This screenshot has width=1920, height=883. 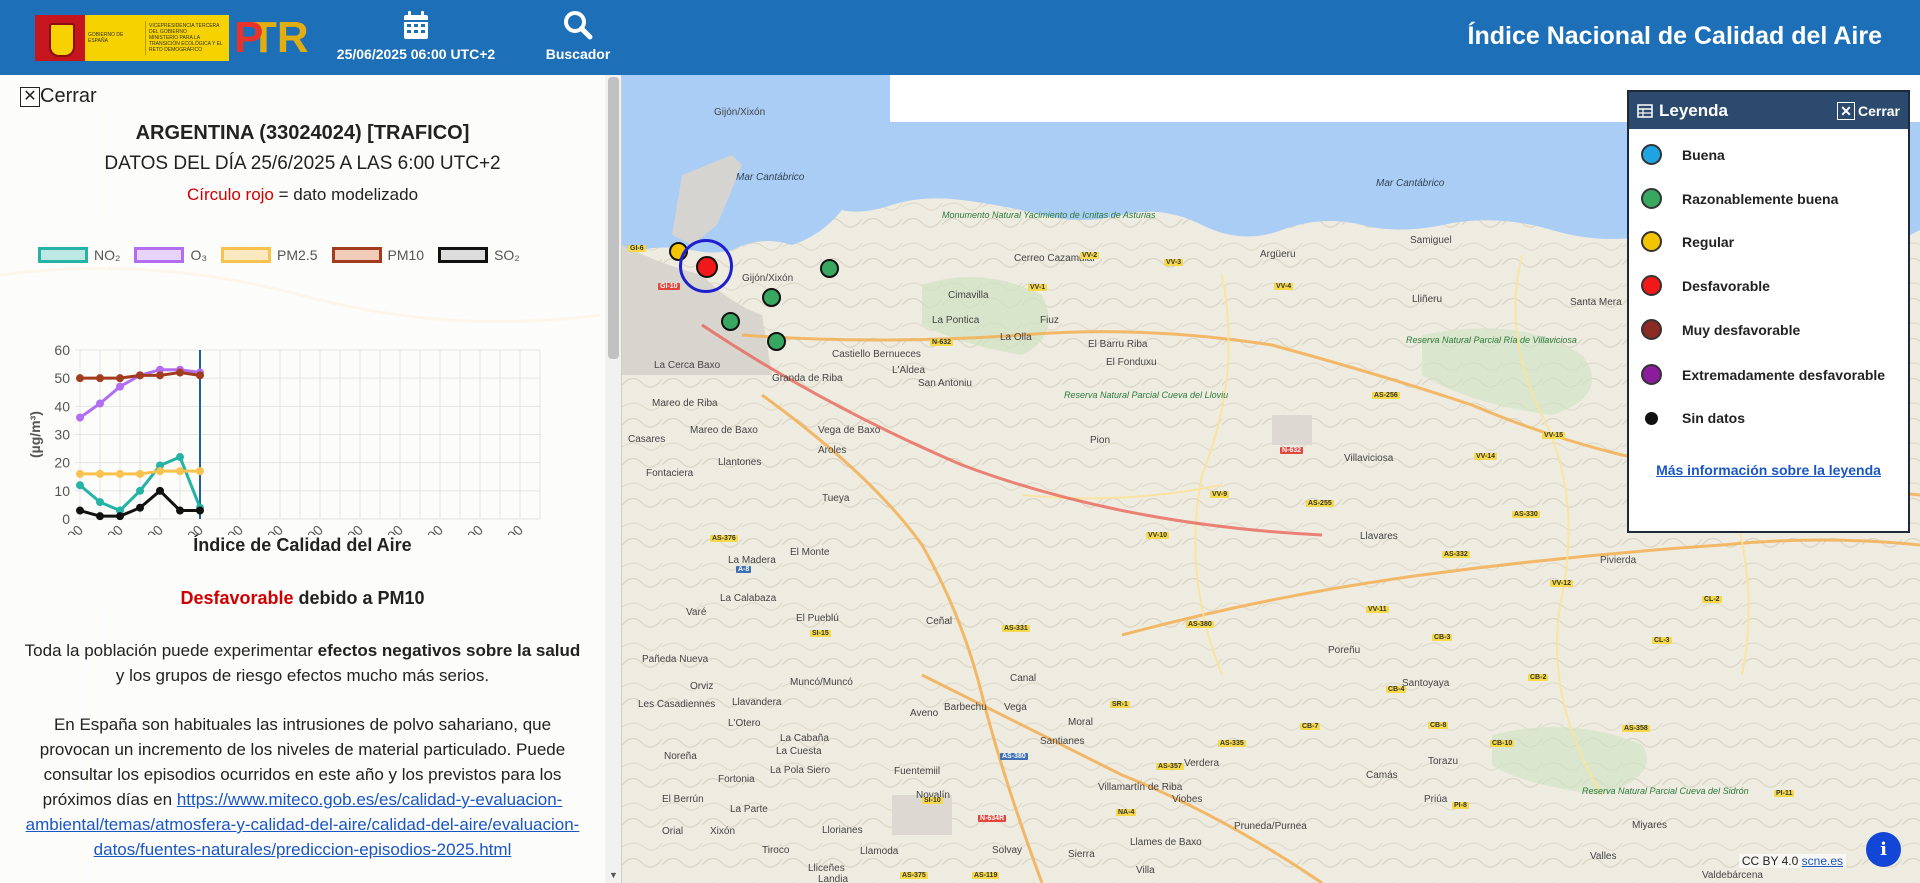 I want to click on scroll-down-arrow-icon: ▼, so click(x=613, y=875).